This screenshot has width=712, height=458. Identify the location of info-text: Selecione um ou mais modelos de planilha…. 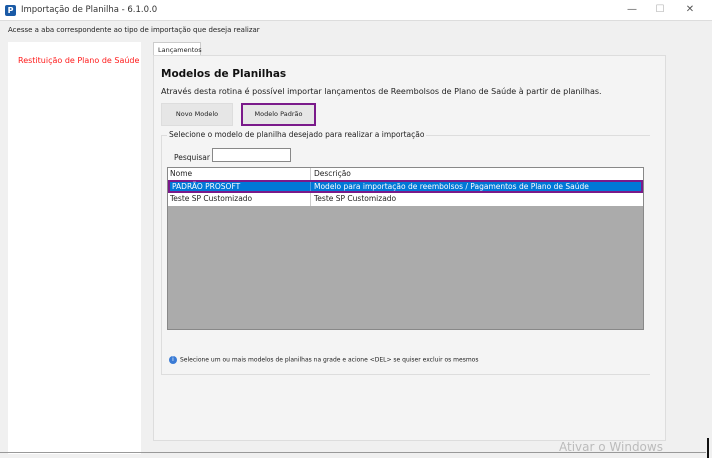
(329, 360).